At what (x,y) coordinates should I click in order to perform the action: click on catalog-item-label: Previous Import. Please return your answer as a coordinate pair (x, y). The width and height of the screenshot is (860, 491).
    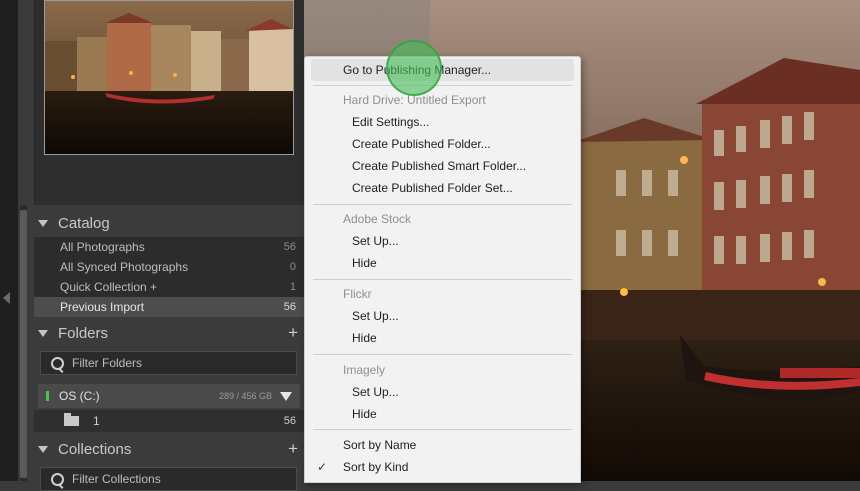
    Looking at the image, I should click on (102, 307).